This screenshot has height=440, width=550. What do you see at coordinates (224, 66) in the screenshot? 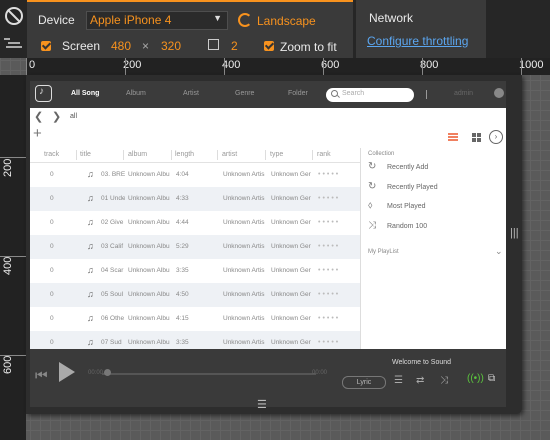
I see `ruler-tick` at bounding box center [224, 66].